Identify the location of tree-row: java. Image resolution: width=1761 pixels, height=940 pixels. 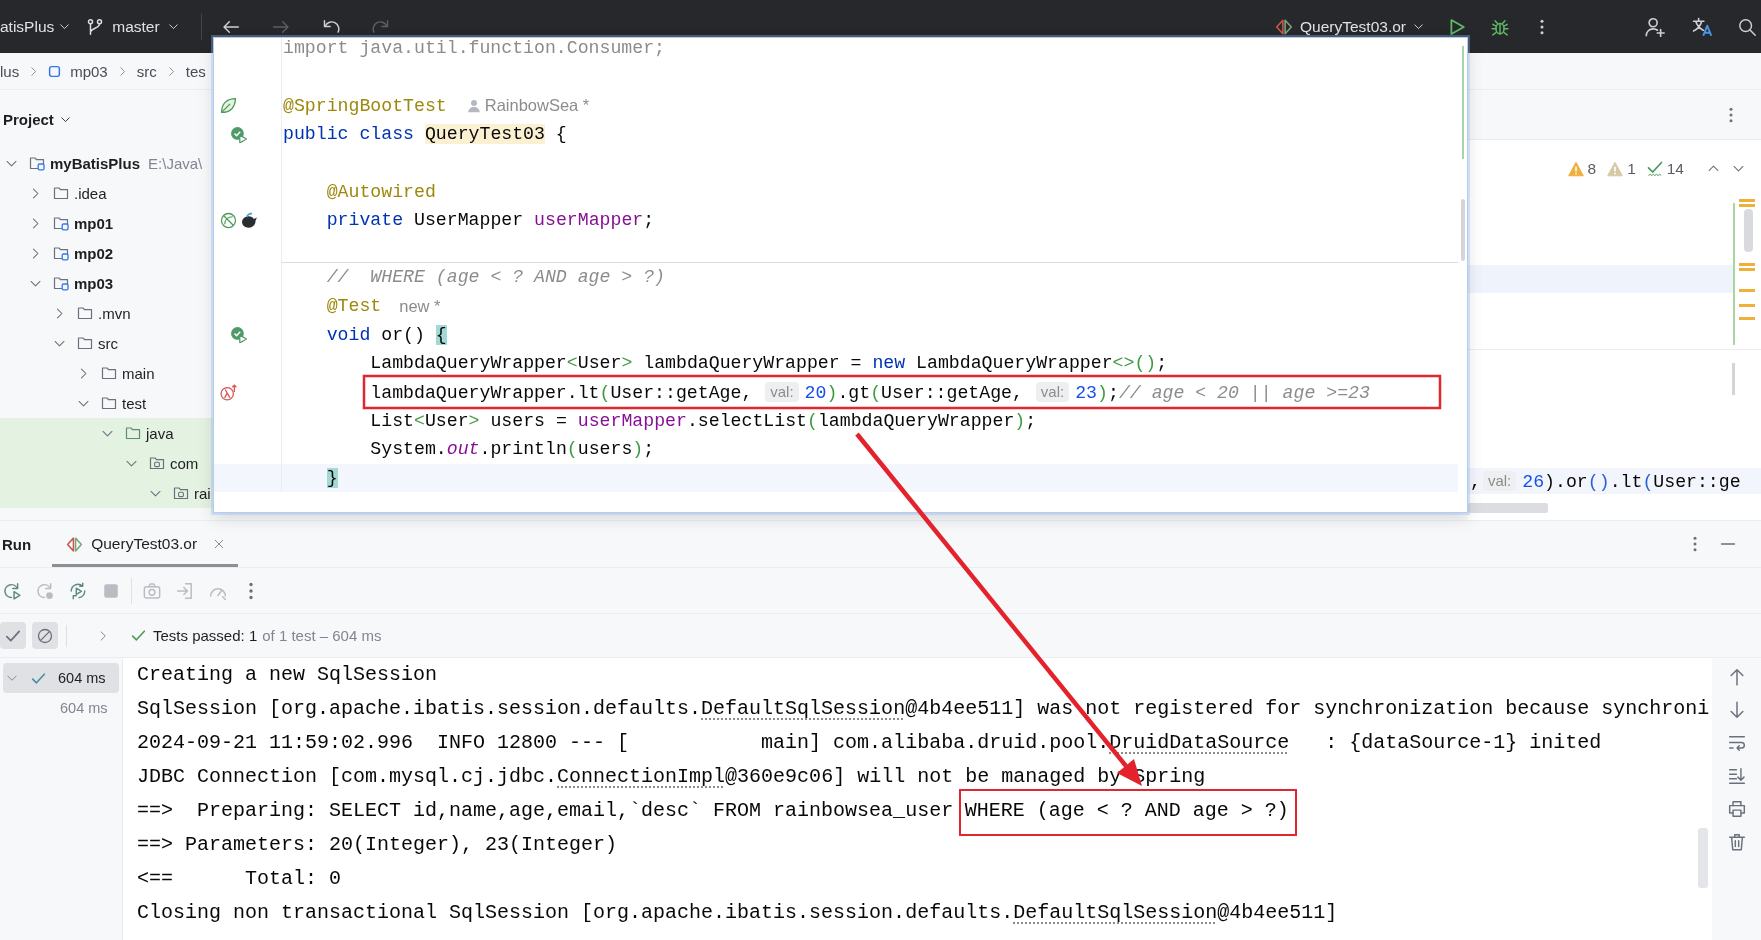
(106, 433).